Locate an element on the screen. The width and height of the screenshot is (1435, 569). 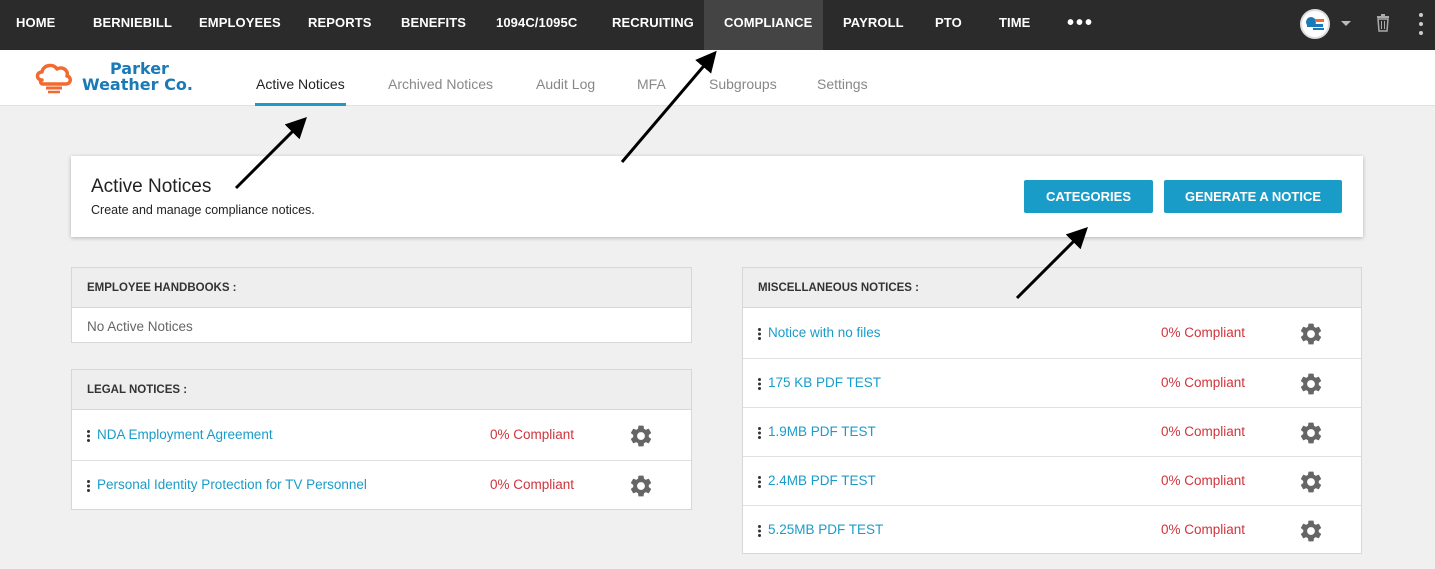
notice-link: 5.25MB PDF TEST is located at coordinates (825, 529).